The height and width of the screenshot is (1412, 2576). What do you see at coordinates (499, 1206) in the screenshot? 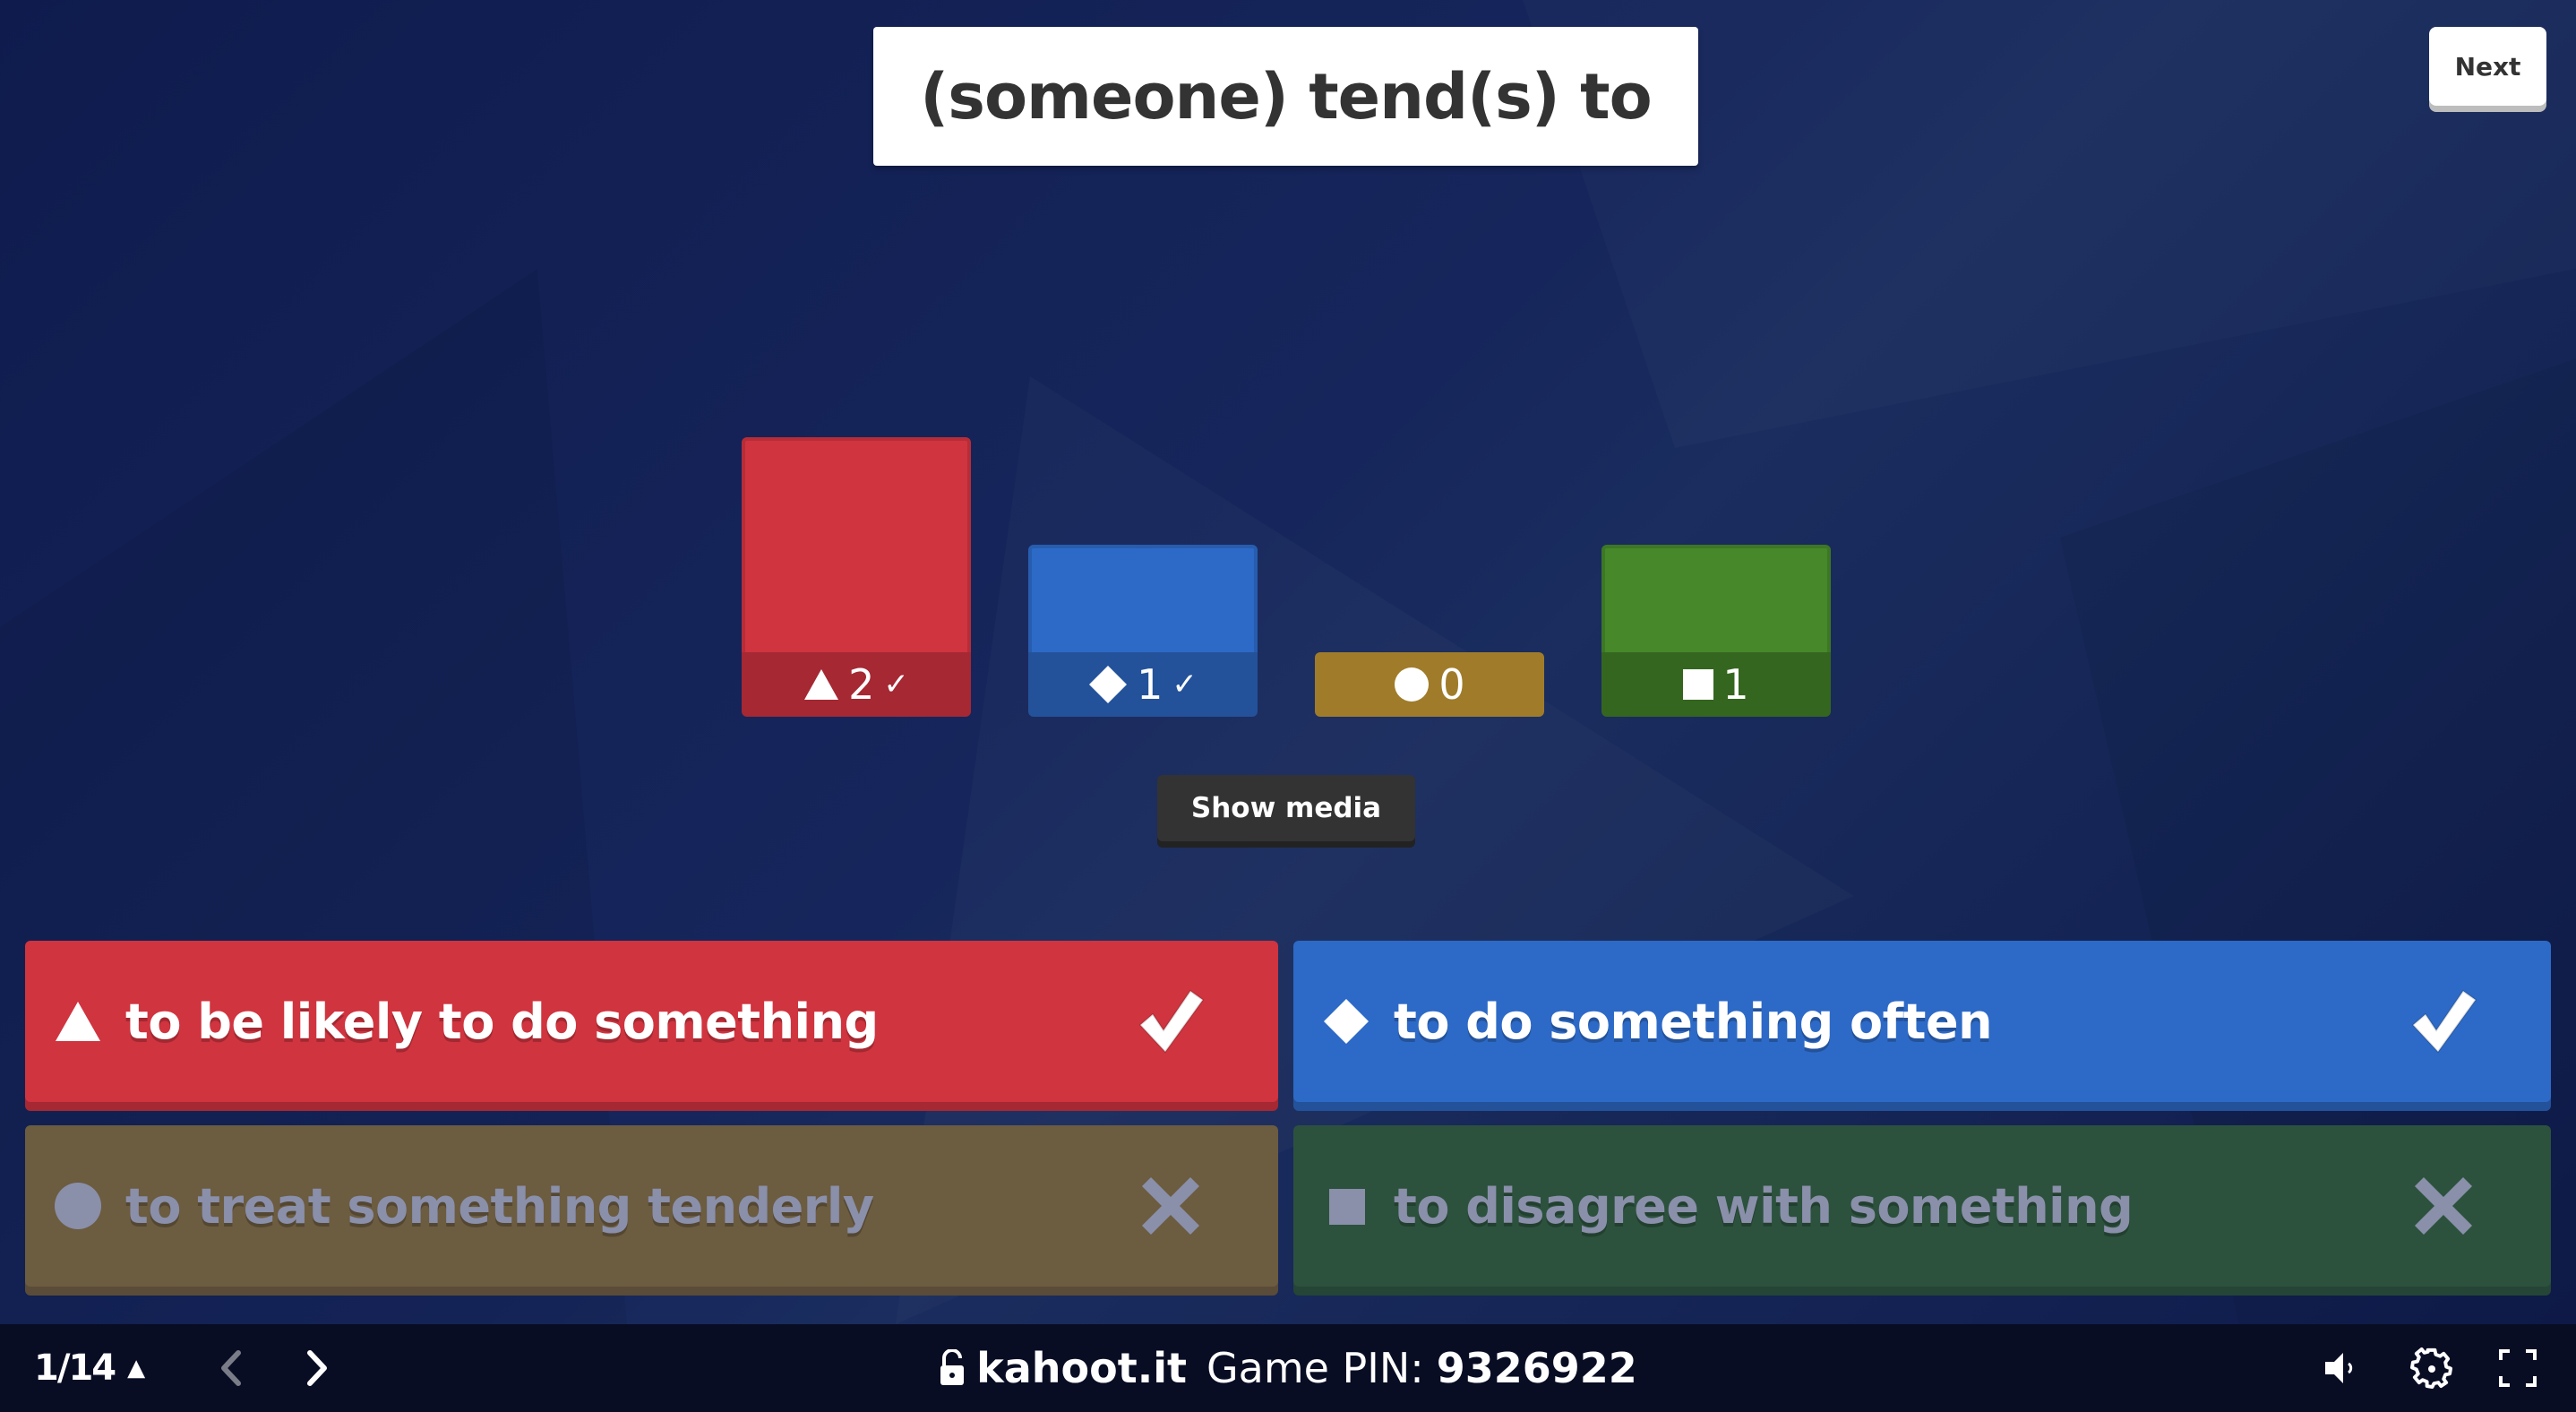
I see `answer-text: to treat something tenderly` at bounding box center [499, 1206].